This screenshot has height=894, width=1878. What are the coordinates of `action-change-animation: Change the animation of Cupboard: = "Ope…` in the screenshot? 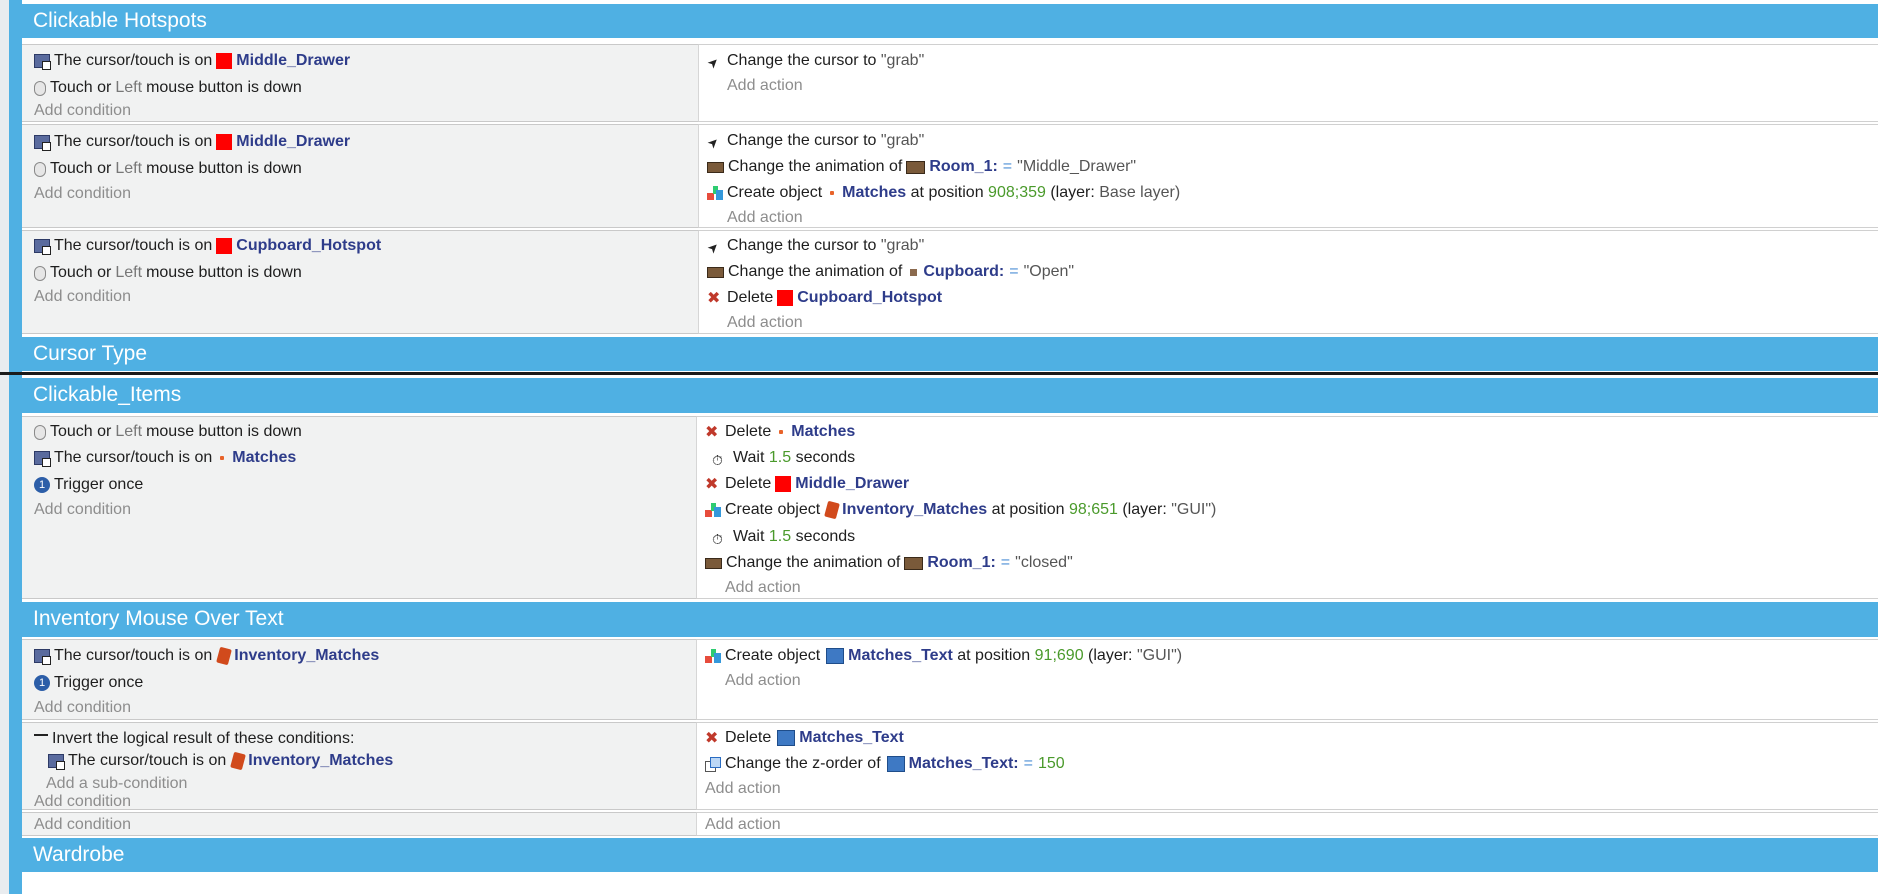 It's located at (890, 272).